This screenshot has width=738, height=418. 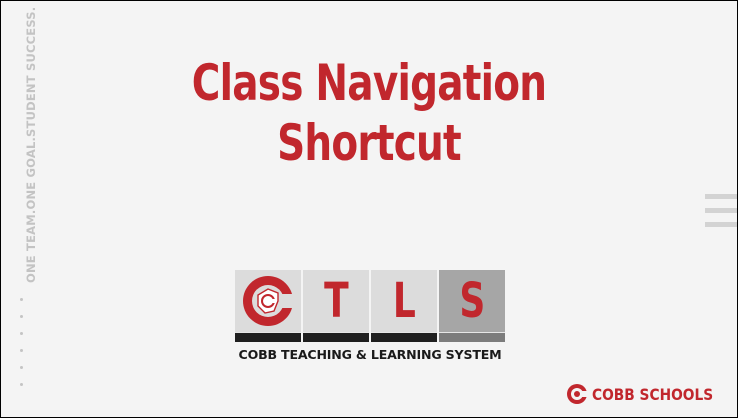 I want to click on logo-tile-emblem, so click(x=268, y=306).